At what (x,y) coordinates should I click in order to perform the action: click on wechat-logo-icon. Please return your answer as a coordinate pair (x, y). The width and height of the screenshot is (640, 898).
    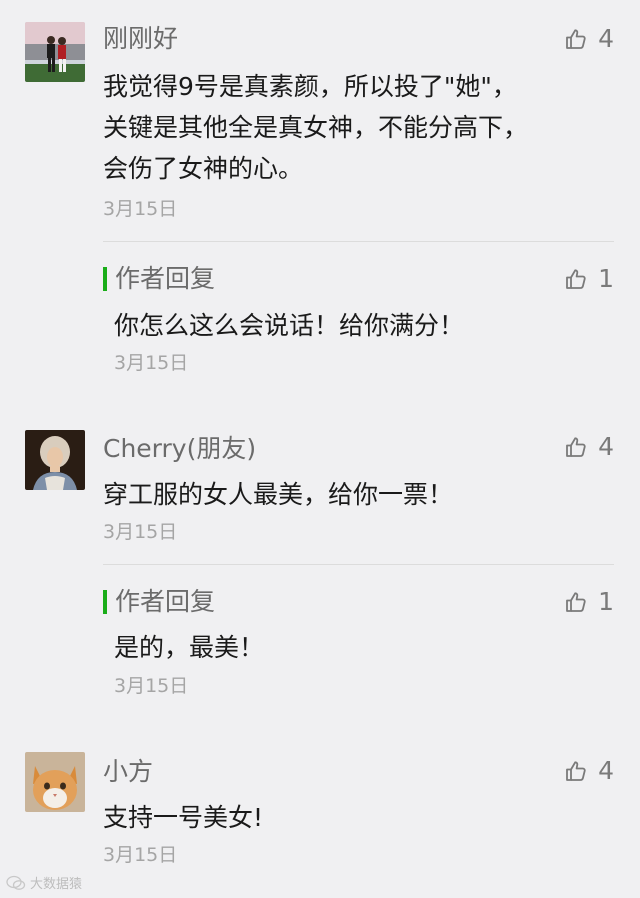
    Looking at the image, I should click on (16, 882).